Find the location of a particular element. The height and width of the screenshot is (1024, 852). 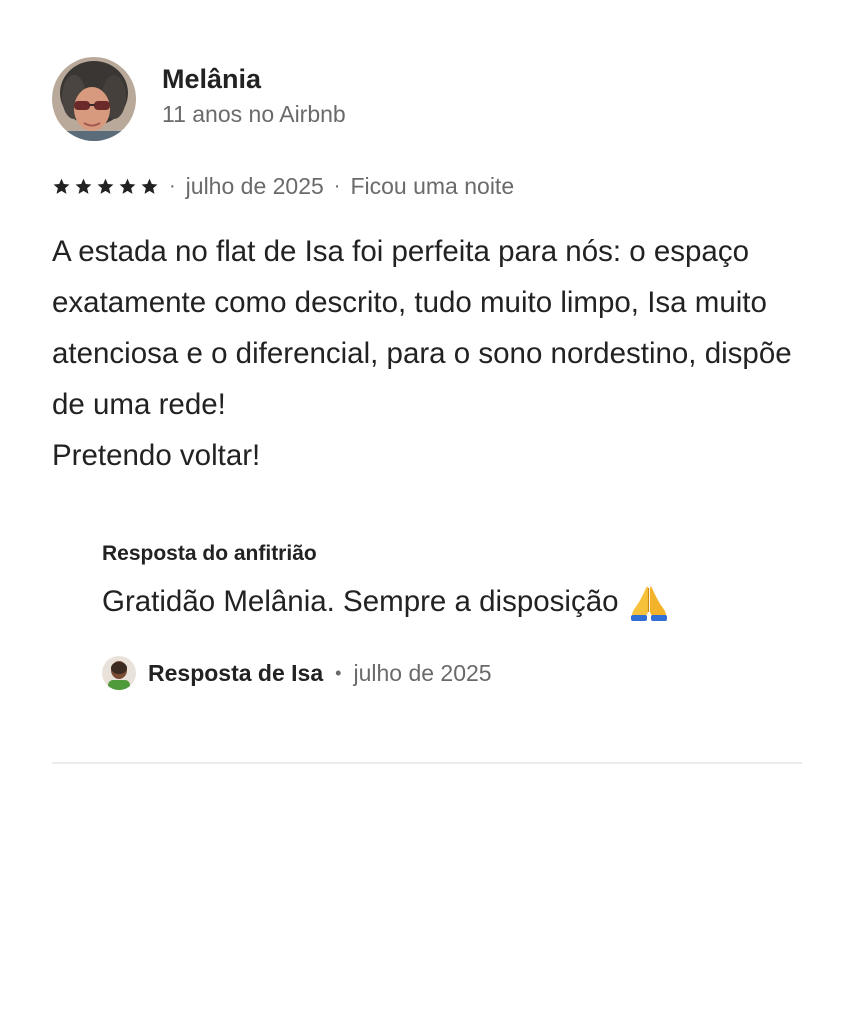

reviewer-photo-icon is located at coordinates (94, 99).